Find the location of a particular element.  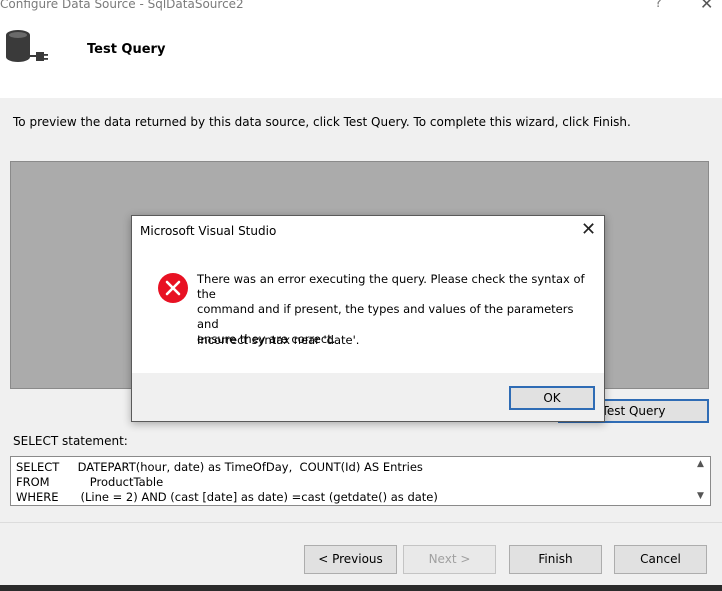

error-icon is located at coordinates (173, 288).